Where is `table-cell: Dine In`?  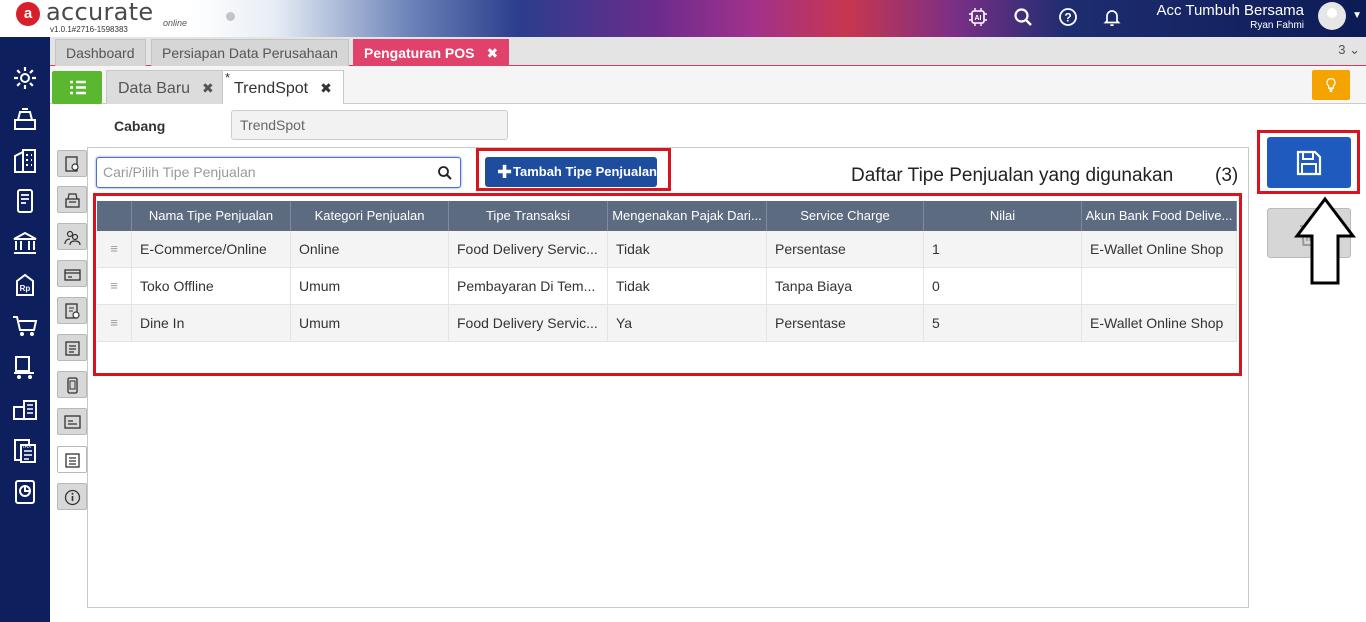
table-cell: Dine In is located at coordinates (211, 323).